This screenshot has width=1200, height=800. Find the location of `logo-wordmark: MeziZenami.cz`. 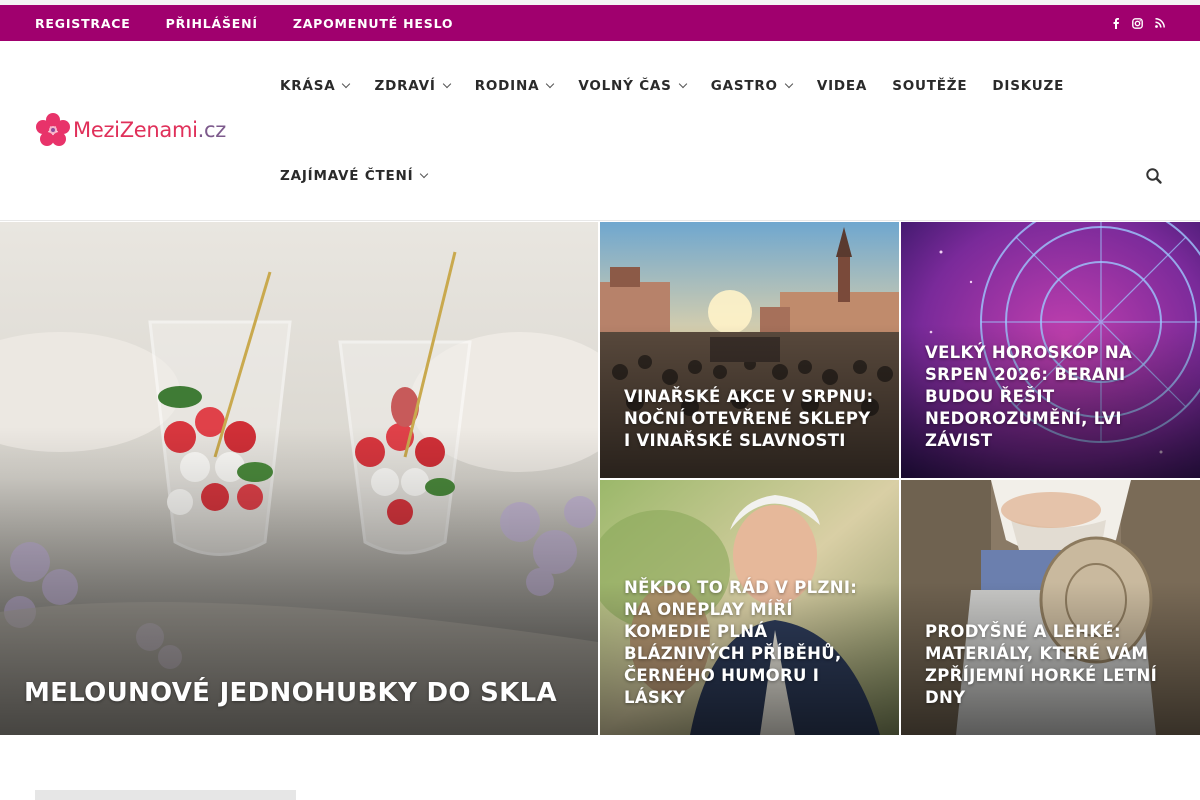

logo-wordmark: MeziZenami.cz is located at coordinates (149, 130).